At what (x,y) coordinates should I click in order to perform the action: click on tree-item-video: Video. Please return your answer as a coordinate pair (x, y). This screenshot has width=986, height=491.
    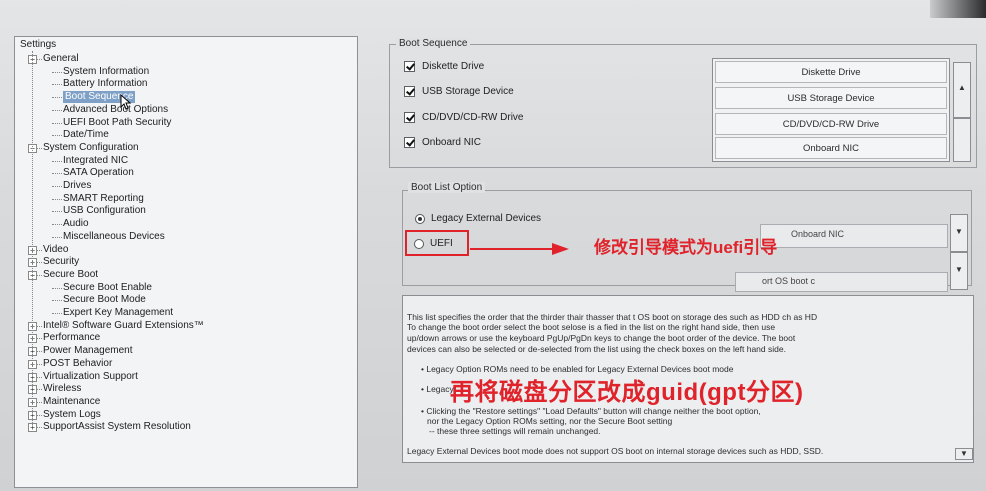
    Looking at the image, I should click on (55, 250).